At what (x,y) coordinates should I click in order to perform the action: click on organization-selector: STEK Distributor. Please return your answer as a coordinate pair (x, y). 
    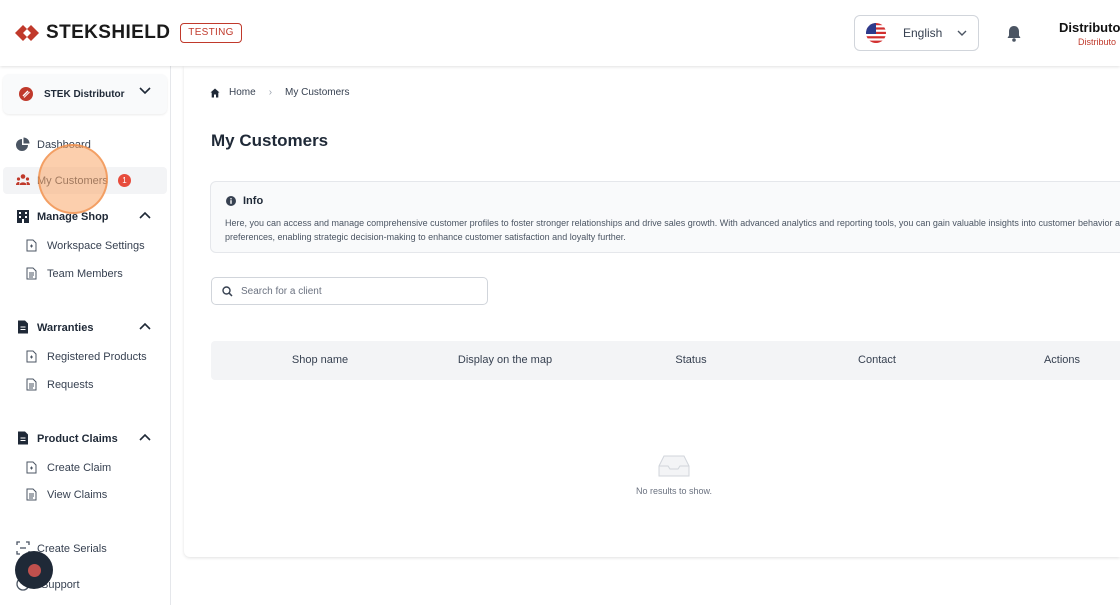
    Looking at the image, I should click on (85, 94).